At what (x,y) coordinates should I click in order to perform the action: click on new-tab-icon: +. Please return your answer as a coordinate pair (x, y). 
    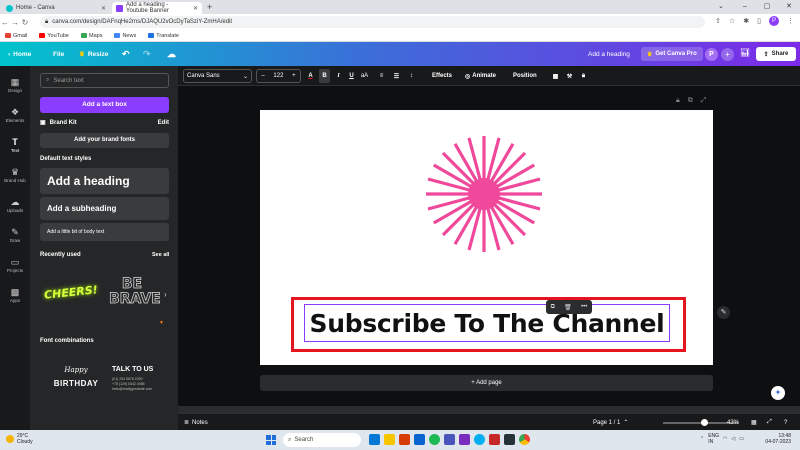
    Looking at the image, I should click on (209, 7).